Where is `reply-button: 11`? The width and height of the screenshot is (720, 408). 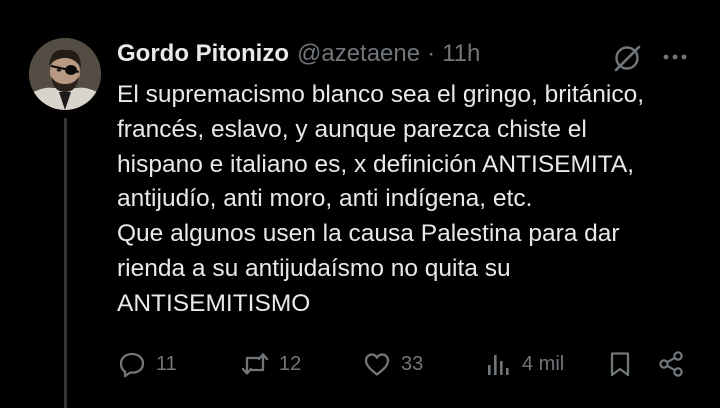
reply-button: 11 is located at coordinates (147, 364).